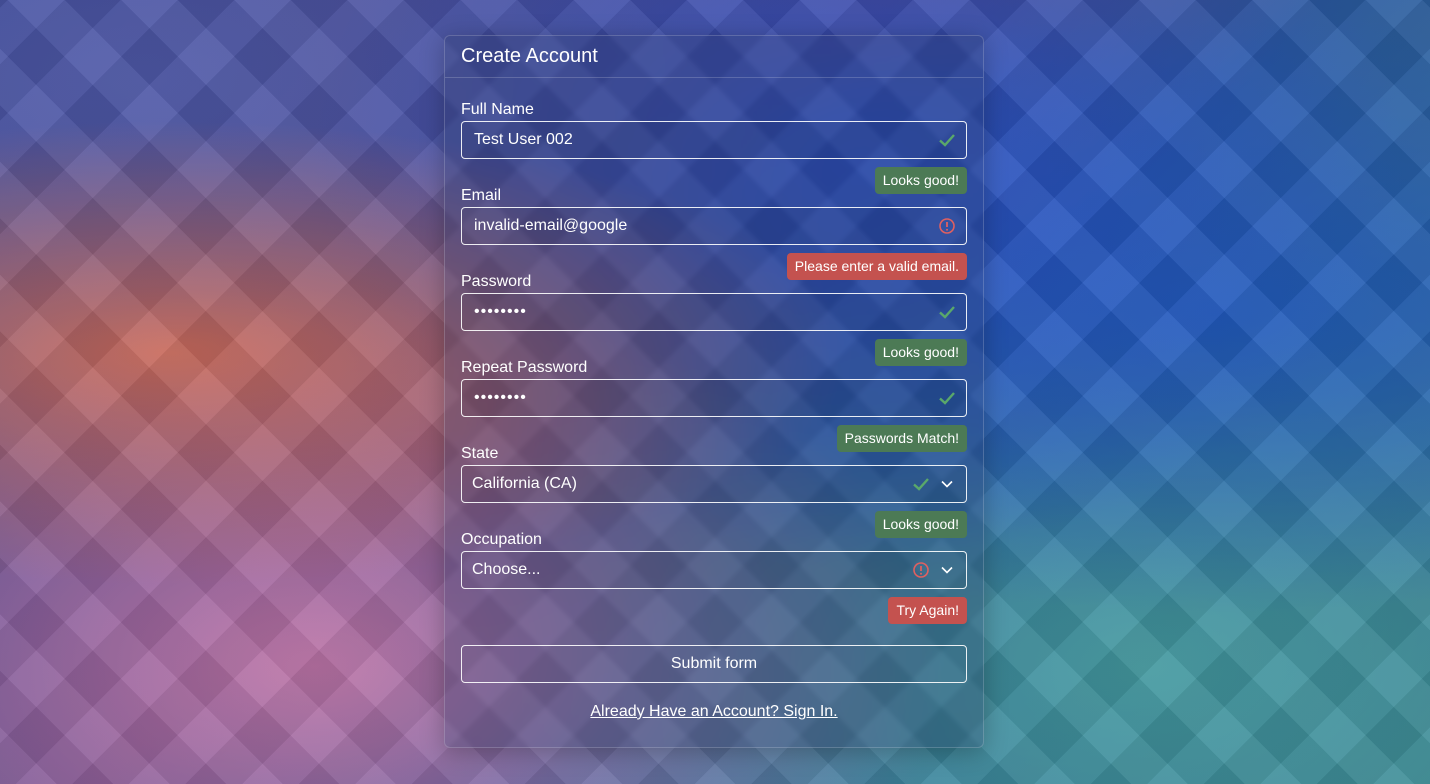 The height and width of the screenshot is (784, 1430). What do you see at coordinates (714, 312) in the screenshot?
I see `password-input: ••••••••` at bounding box center [714, 312].